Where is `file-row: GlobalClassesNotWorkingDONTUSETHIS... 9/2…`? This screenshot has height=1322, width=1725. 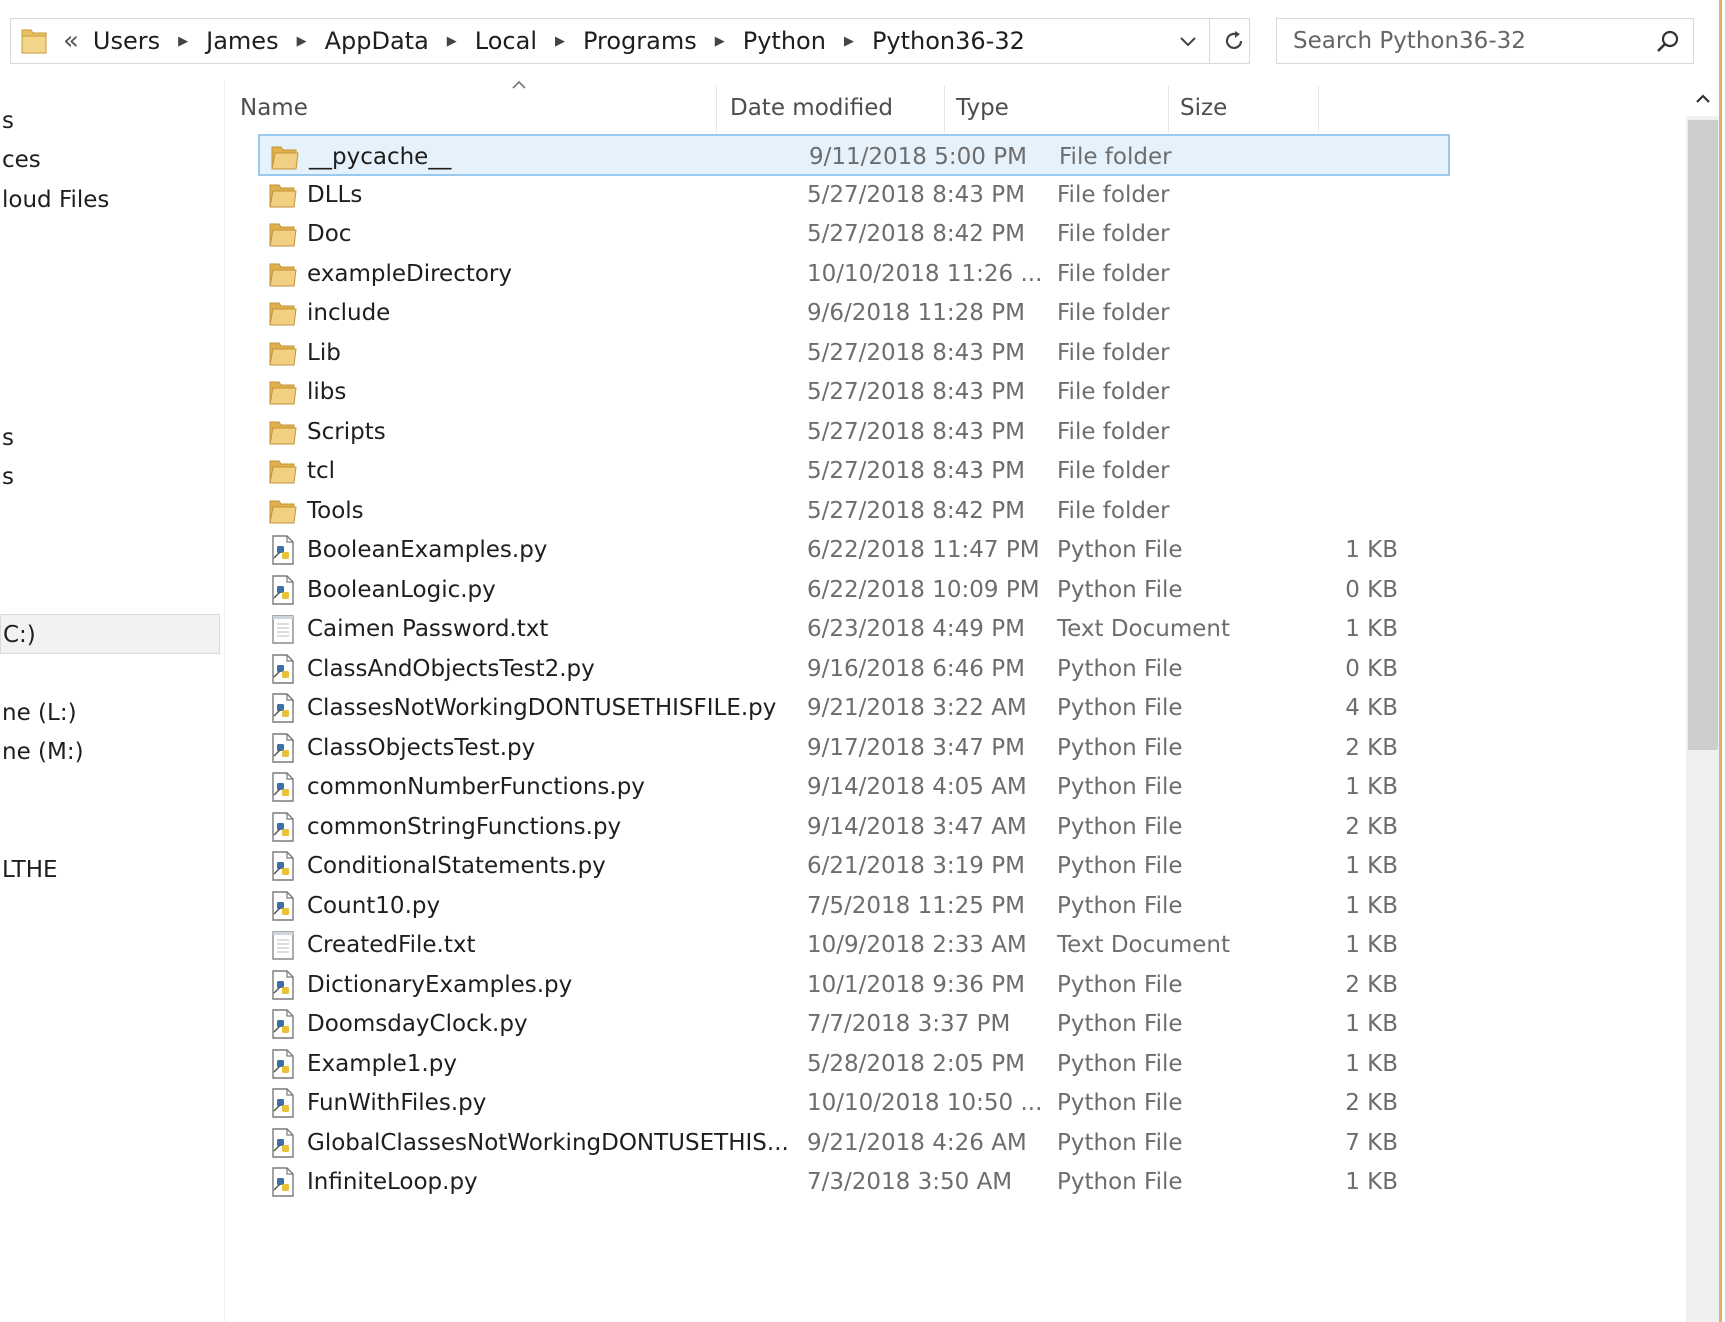
file-row: GlobalClassesNotWorkingDONTUSETHIS... 9/2… is located at coordinates (854, 1143).